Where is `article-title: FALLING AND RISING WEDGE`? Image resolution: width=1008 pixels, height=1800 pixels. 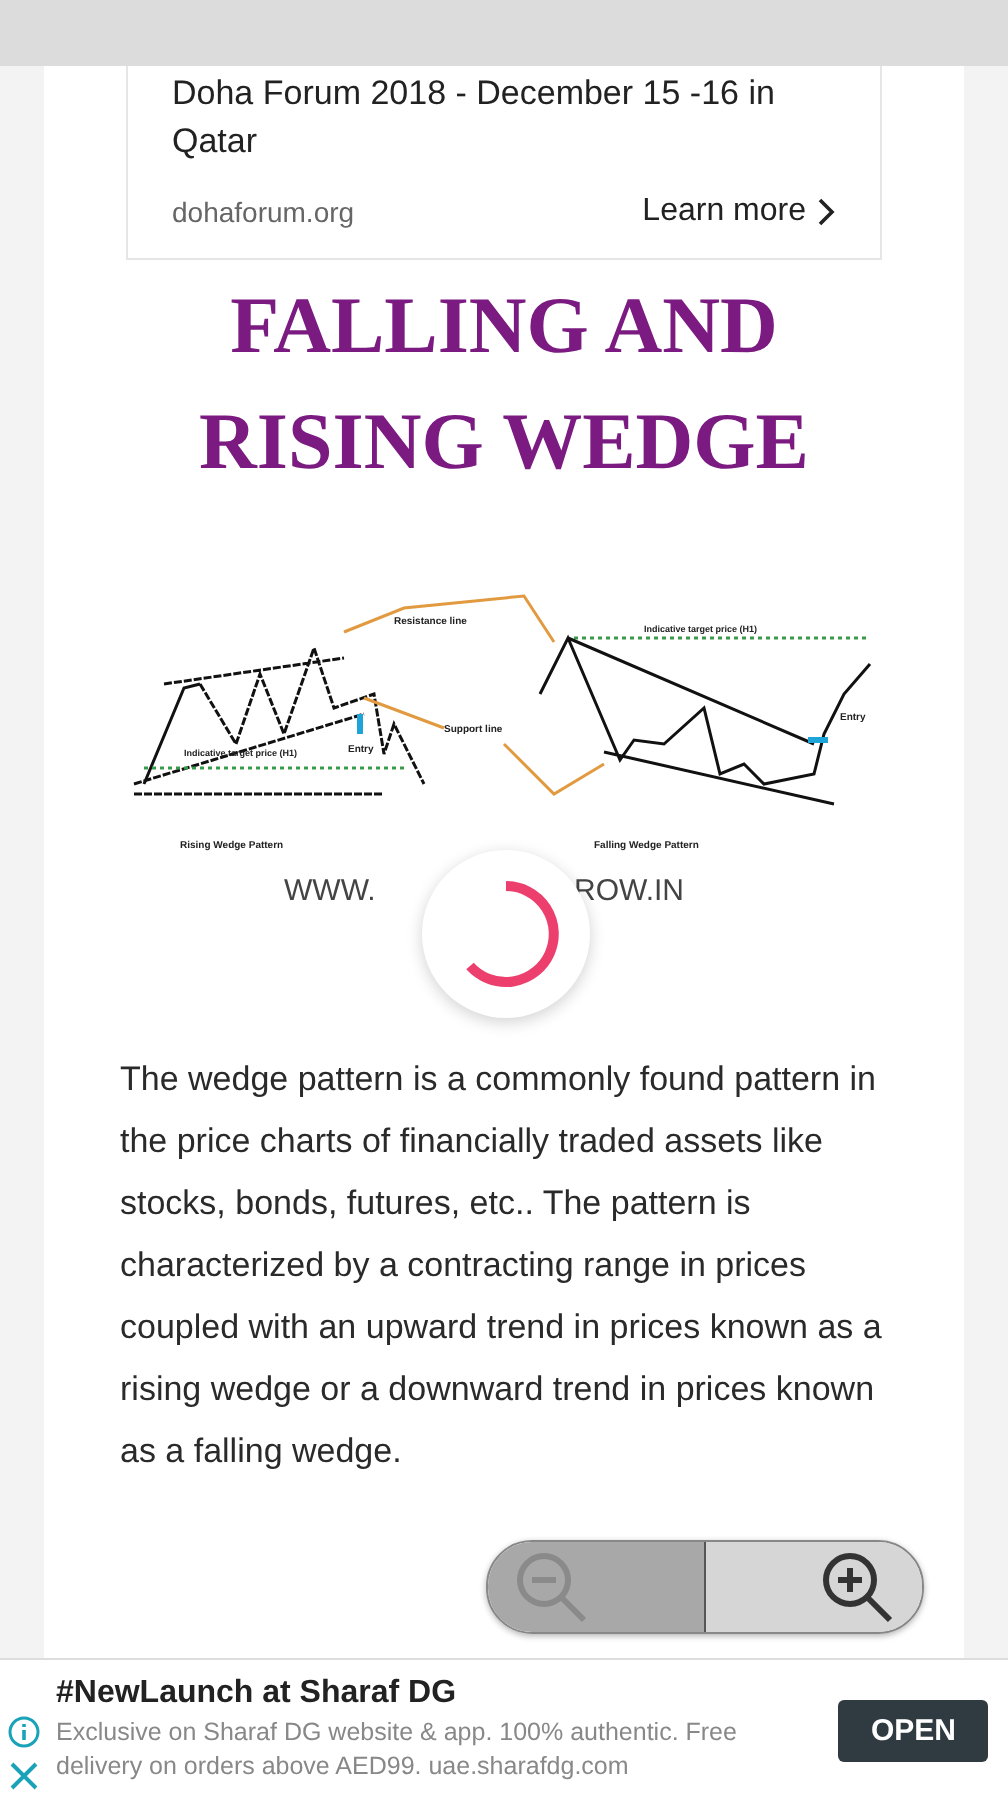
article-title: FALLING AND RISING WEDGE is located at coordinates (504, 384).